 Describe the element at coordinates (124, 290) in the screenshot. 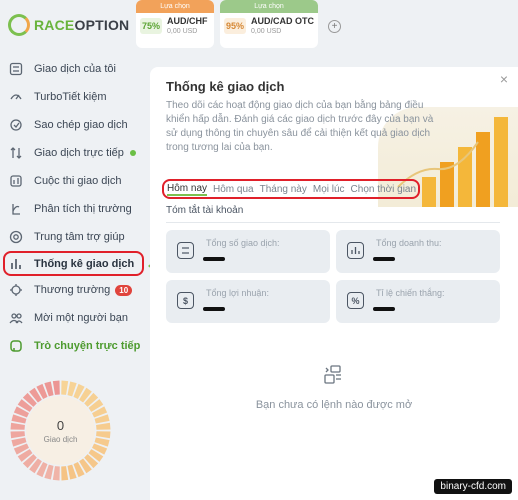

I see `notification-badge: 10` at that location.